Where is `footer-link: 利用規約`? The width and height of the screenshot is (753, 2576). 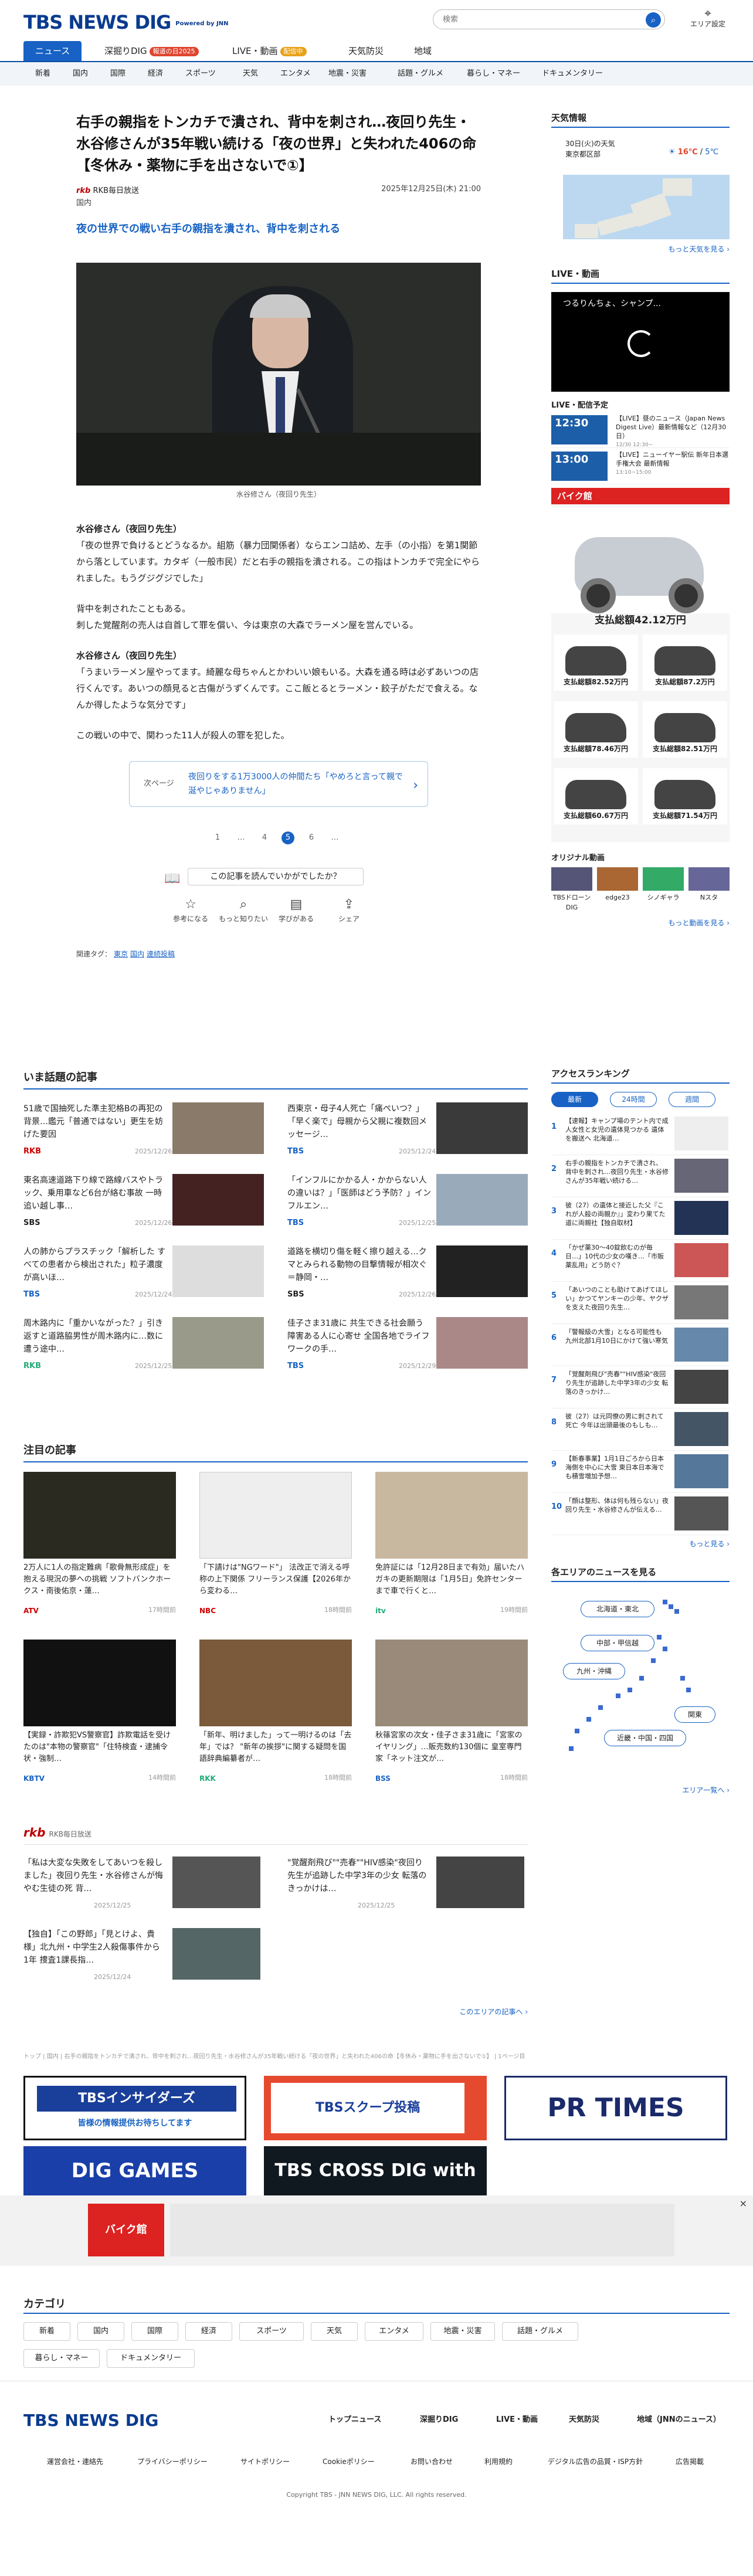
footer-link: 利用規約 is located at coordinates (499, 2461).